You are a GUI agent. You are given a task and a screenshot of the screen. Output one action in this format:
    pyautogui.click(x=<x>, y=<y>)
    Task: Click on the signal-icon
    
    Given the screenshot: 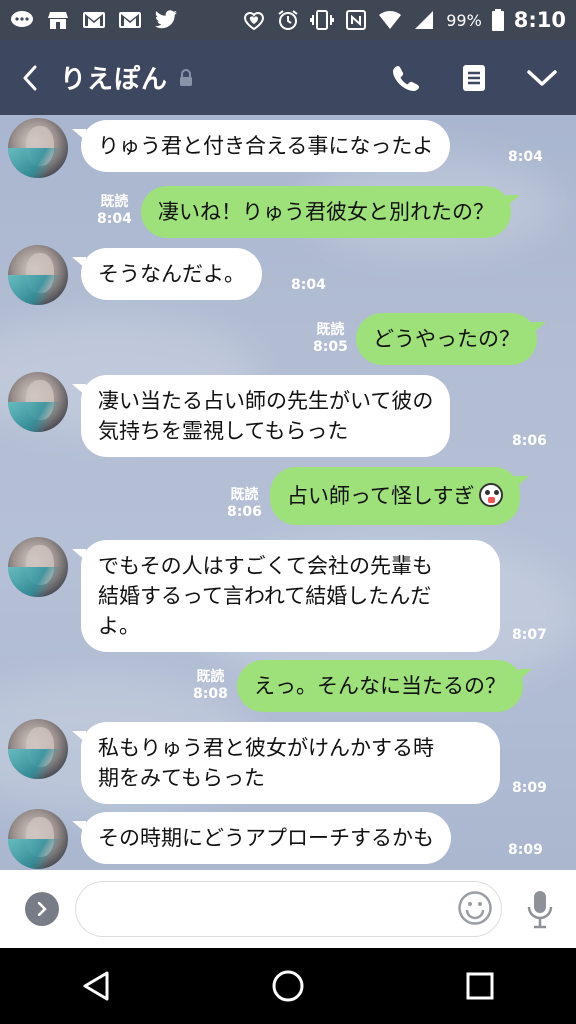 What is the action you would take?
    pyautogui.click(x=424, y=20)
    